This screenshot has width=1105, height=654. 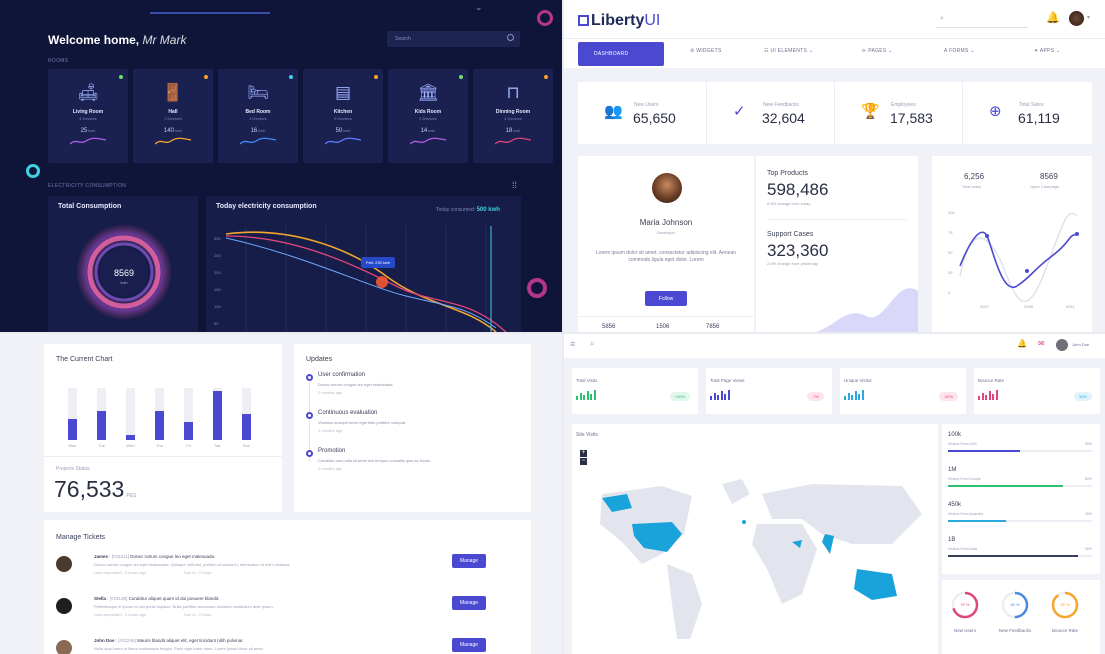 What do you see at coordinates (210, 13) in the screenshot?
I see `progress-line` at bounding box center [210, 13].